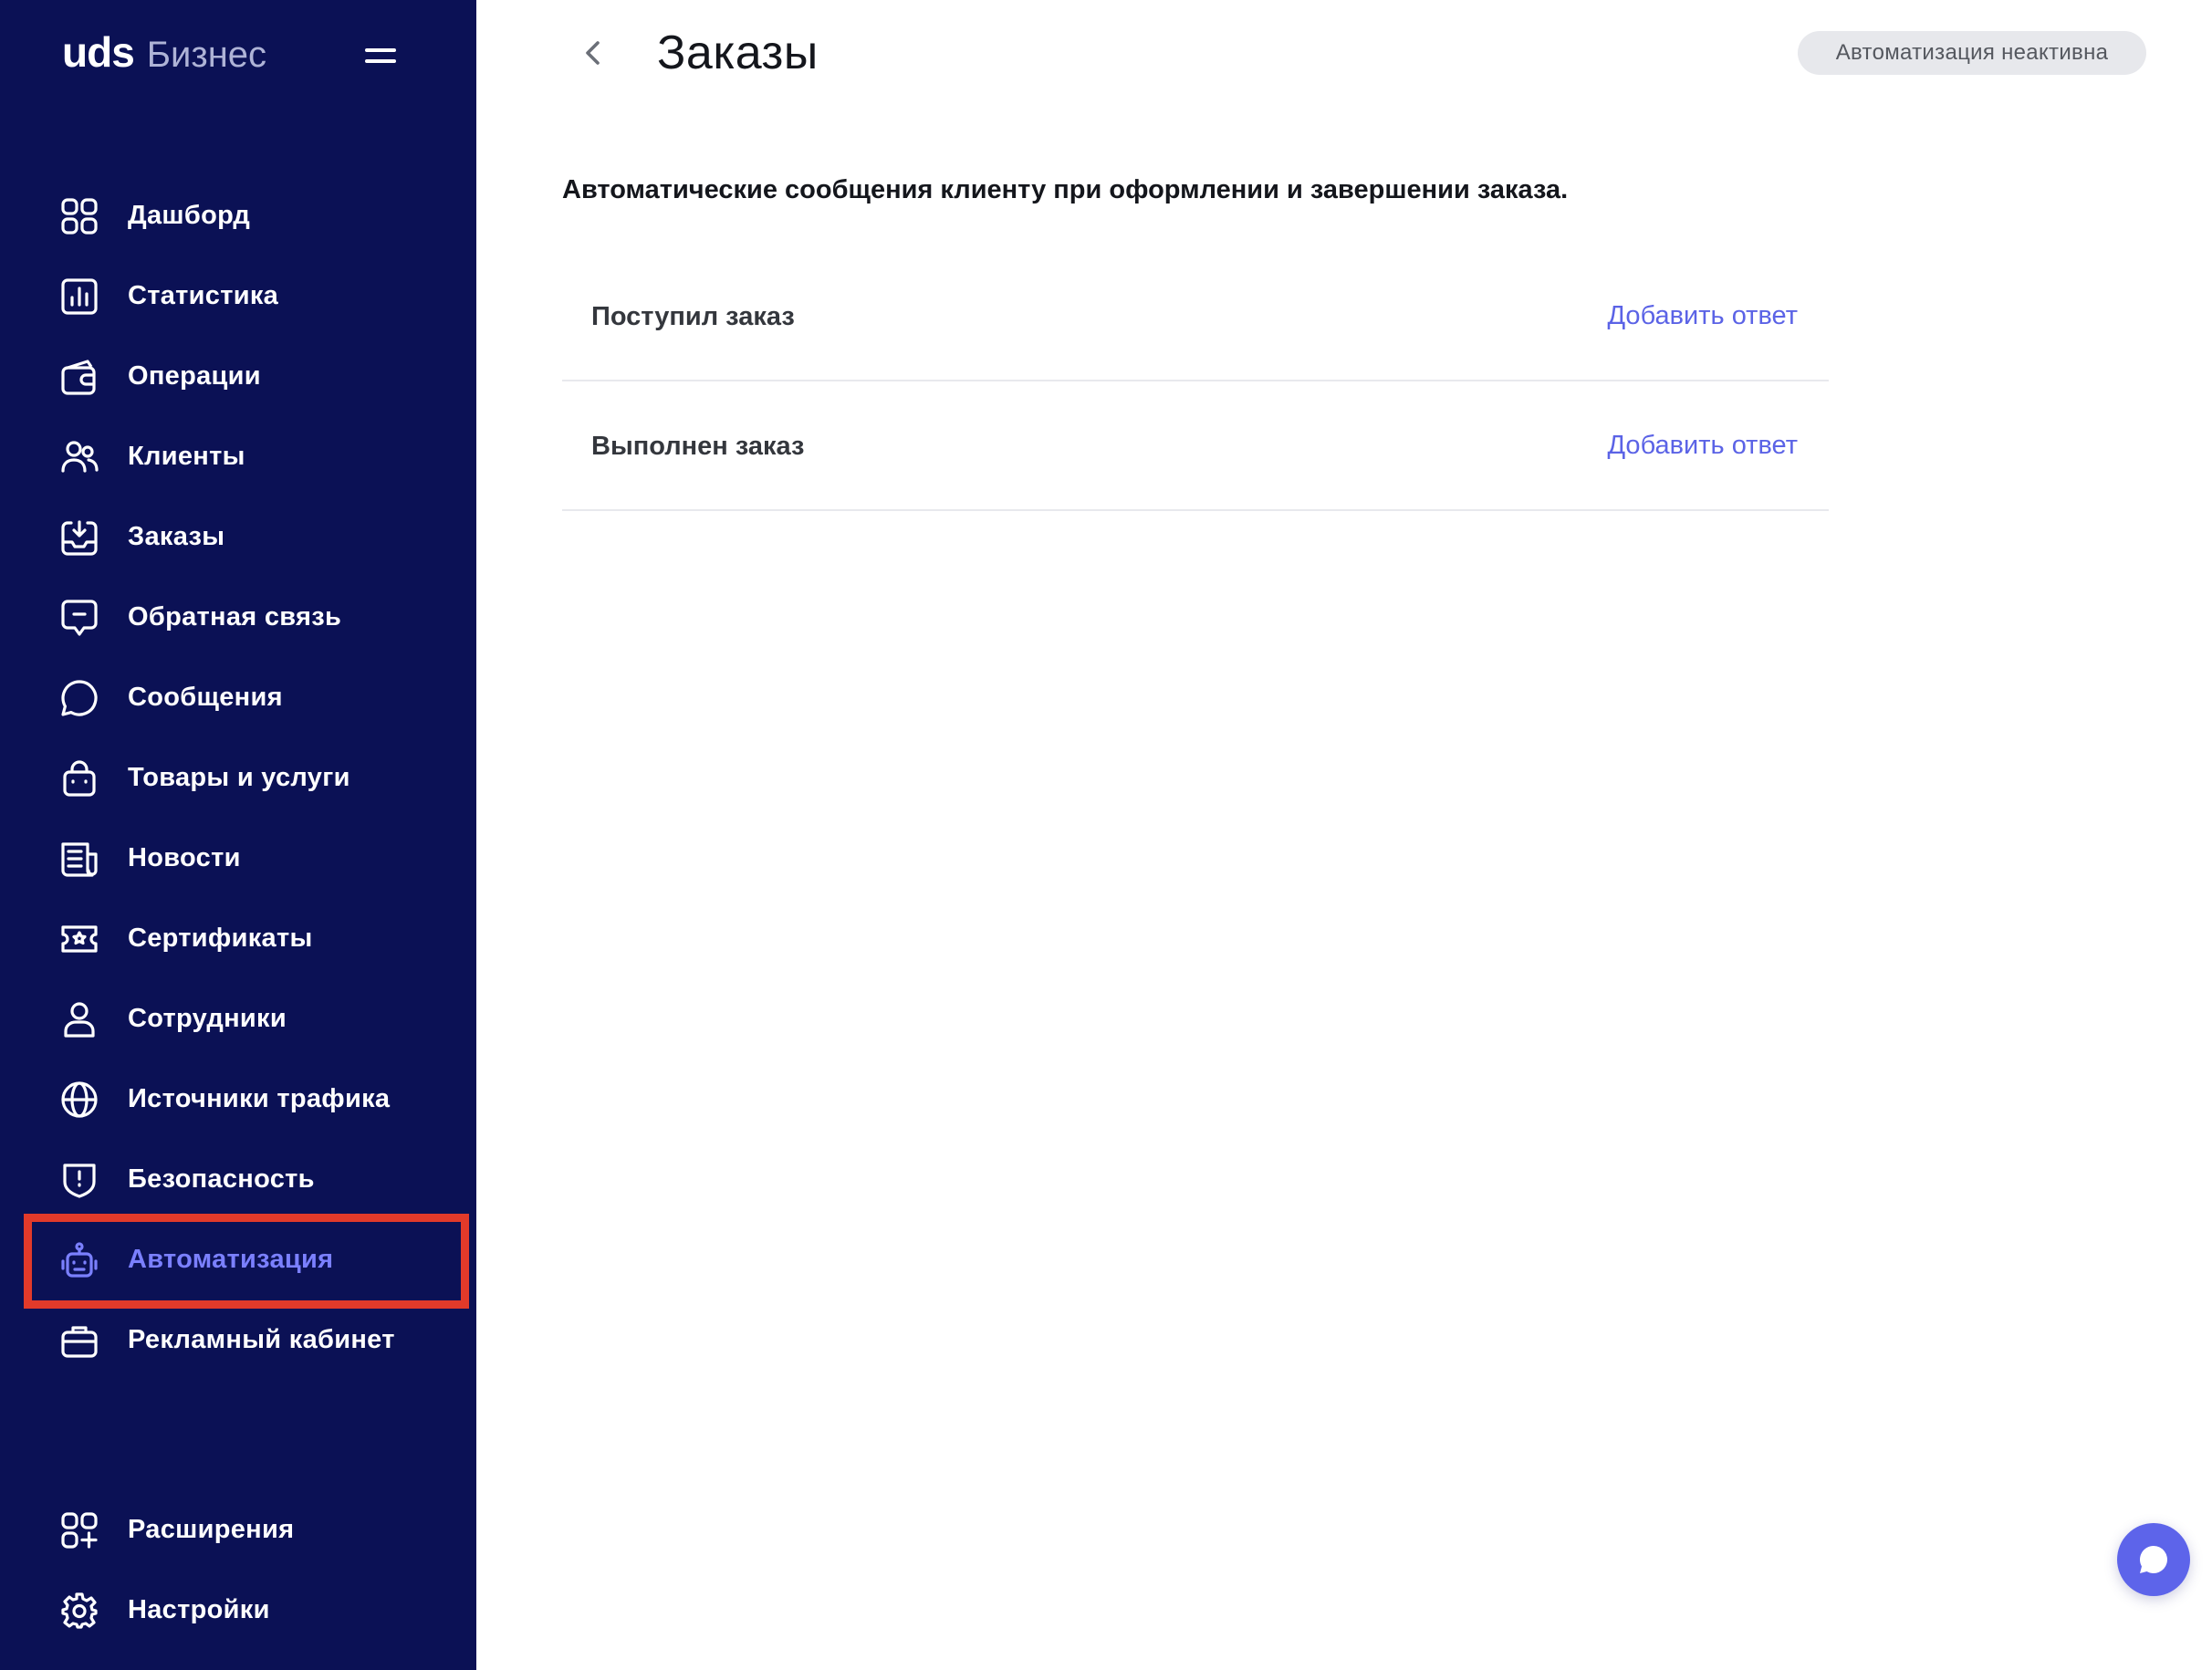  I want to click on sidebar-item-news: Новости, so click(238, 858).